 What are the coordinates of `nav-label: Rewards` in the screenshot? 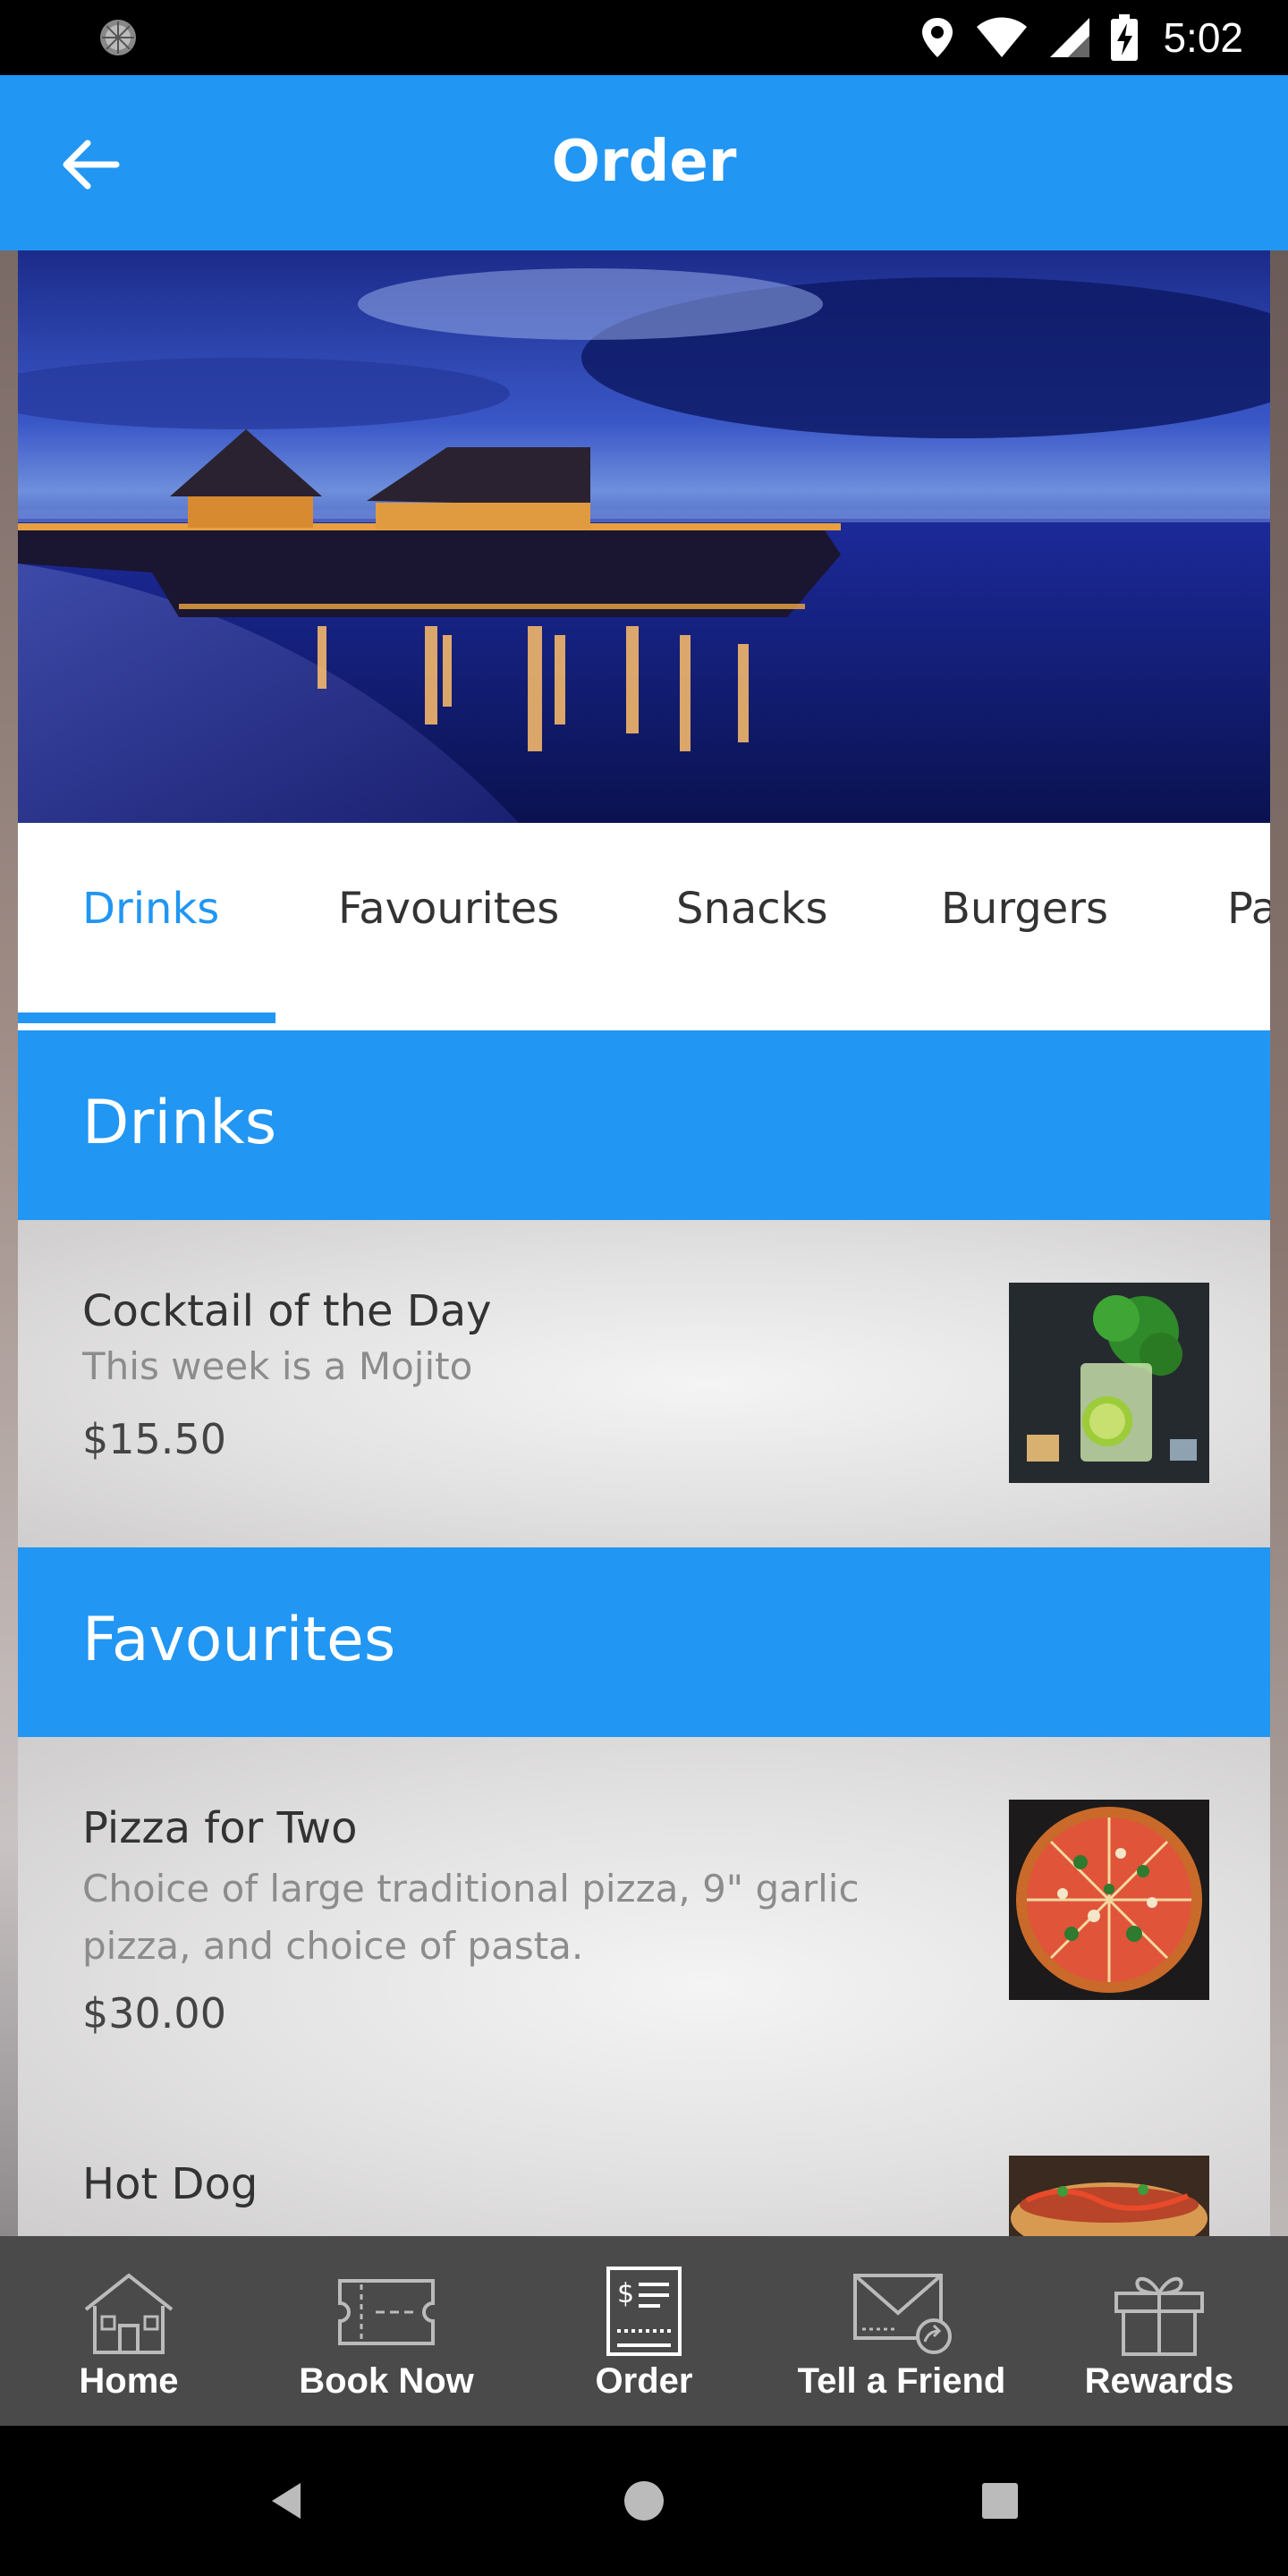 It's located at (1159, 2381).